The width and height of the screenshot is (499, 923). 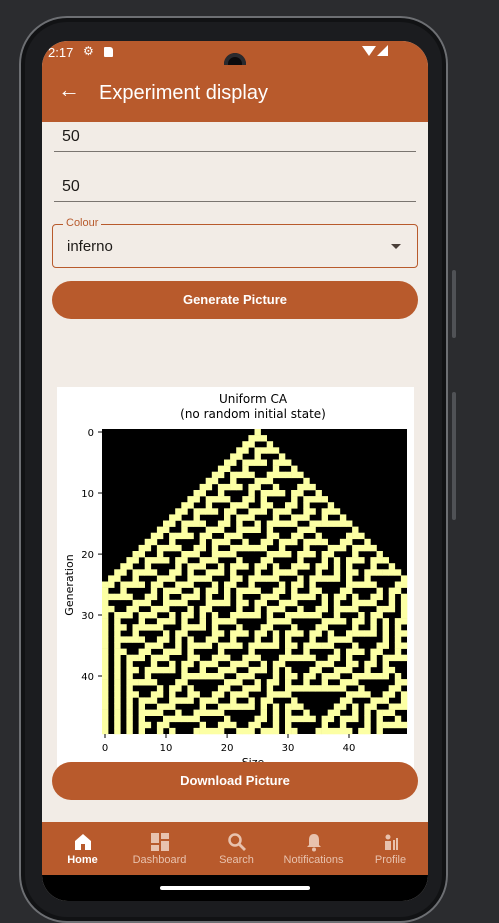 What do you see at coordinates (235, 137) in the screenshot?
I see `size-field: 50` at bounding box center [235, 137].